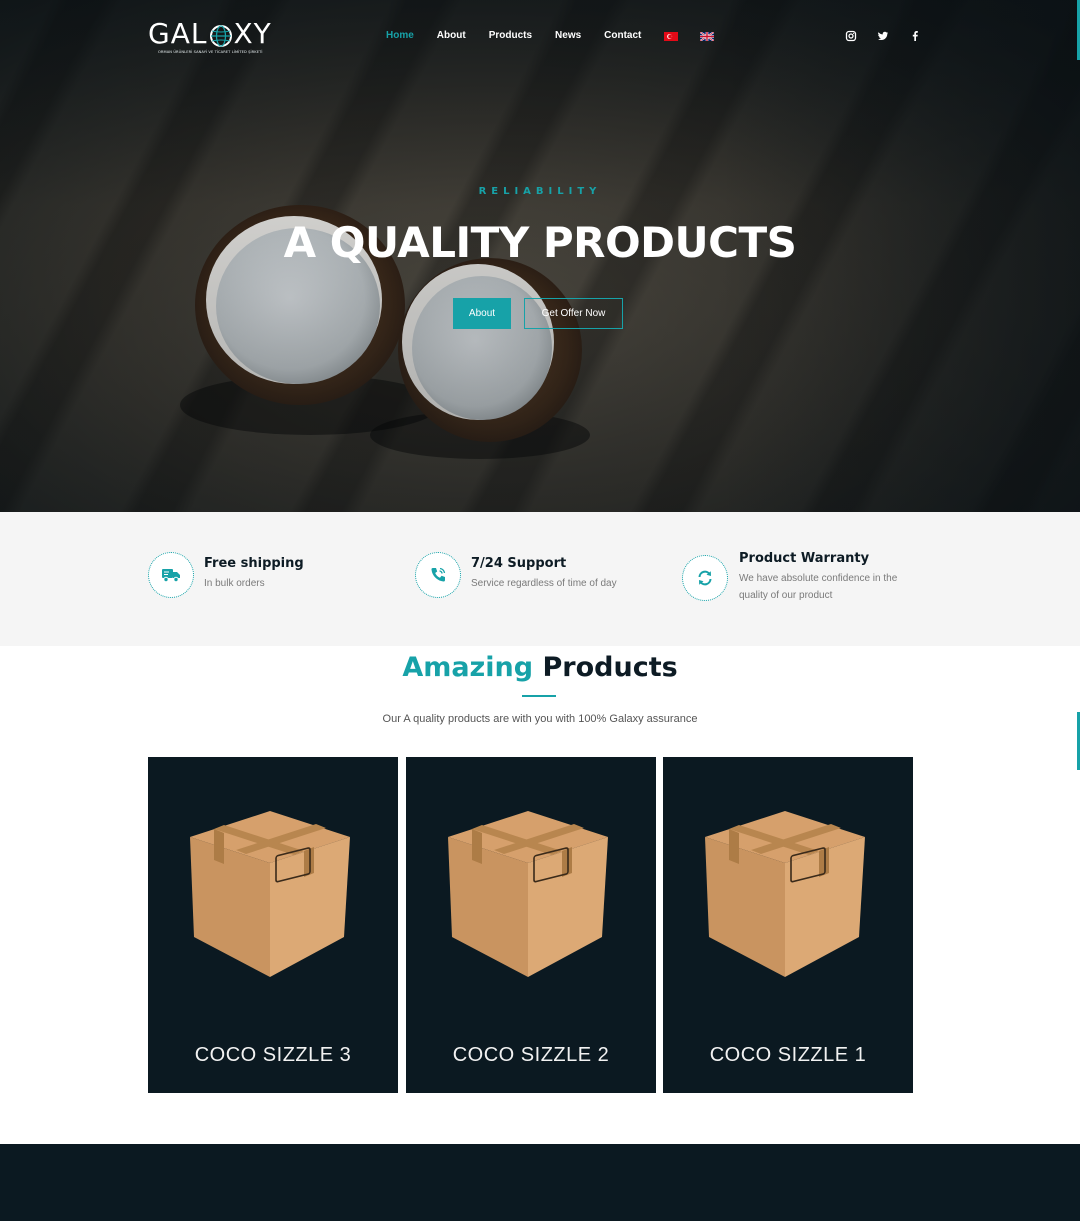 The width and height of the screenshot is (1080, 1221). What do you see at coordinates (622, 36) in the screenshot?
I see `nav-contact-link: Contact` at bounding box center [622, 36].